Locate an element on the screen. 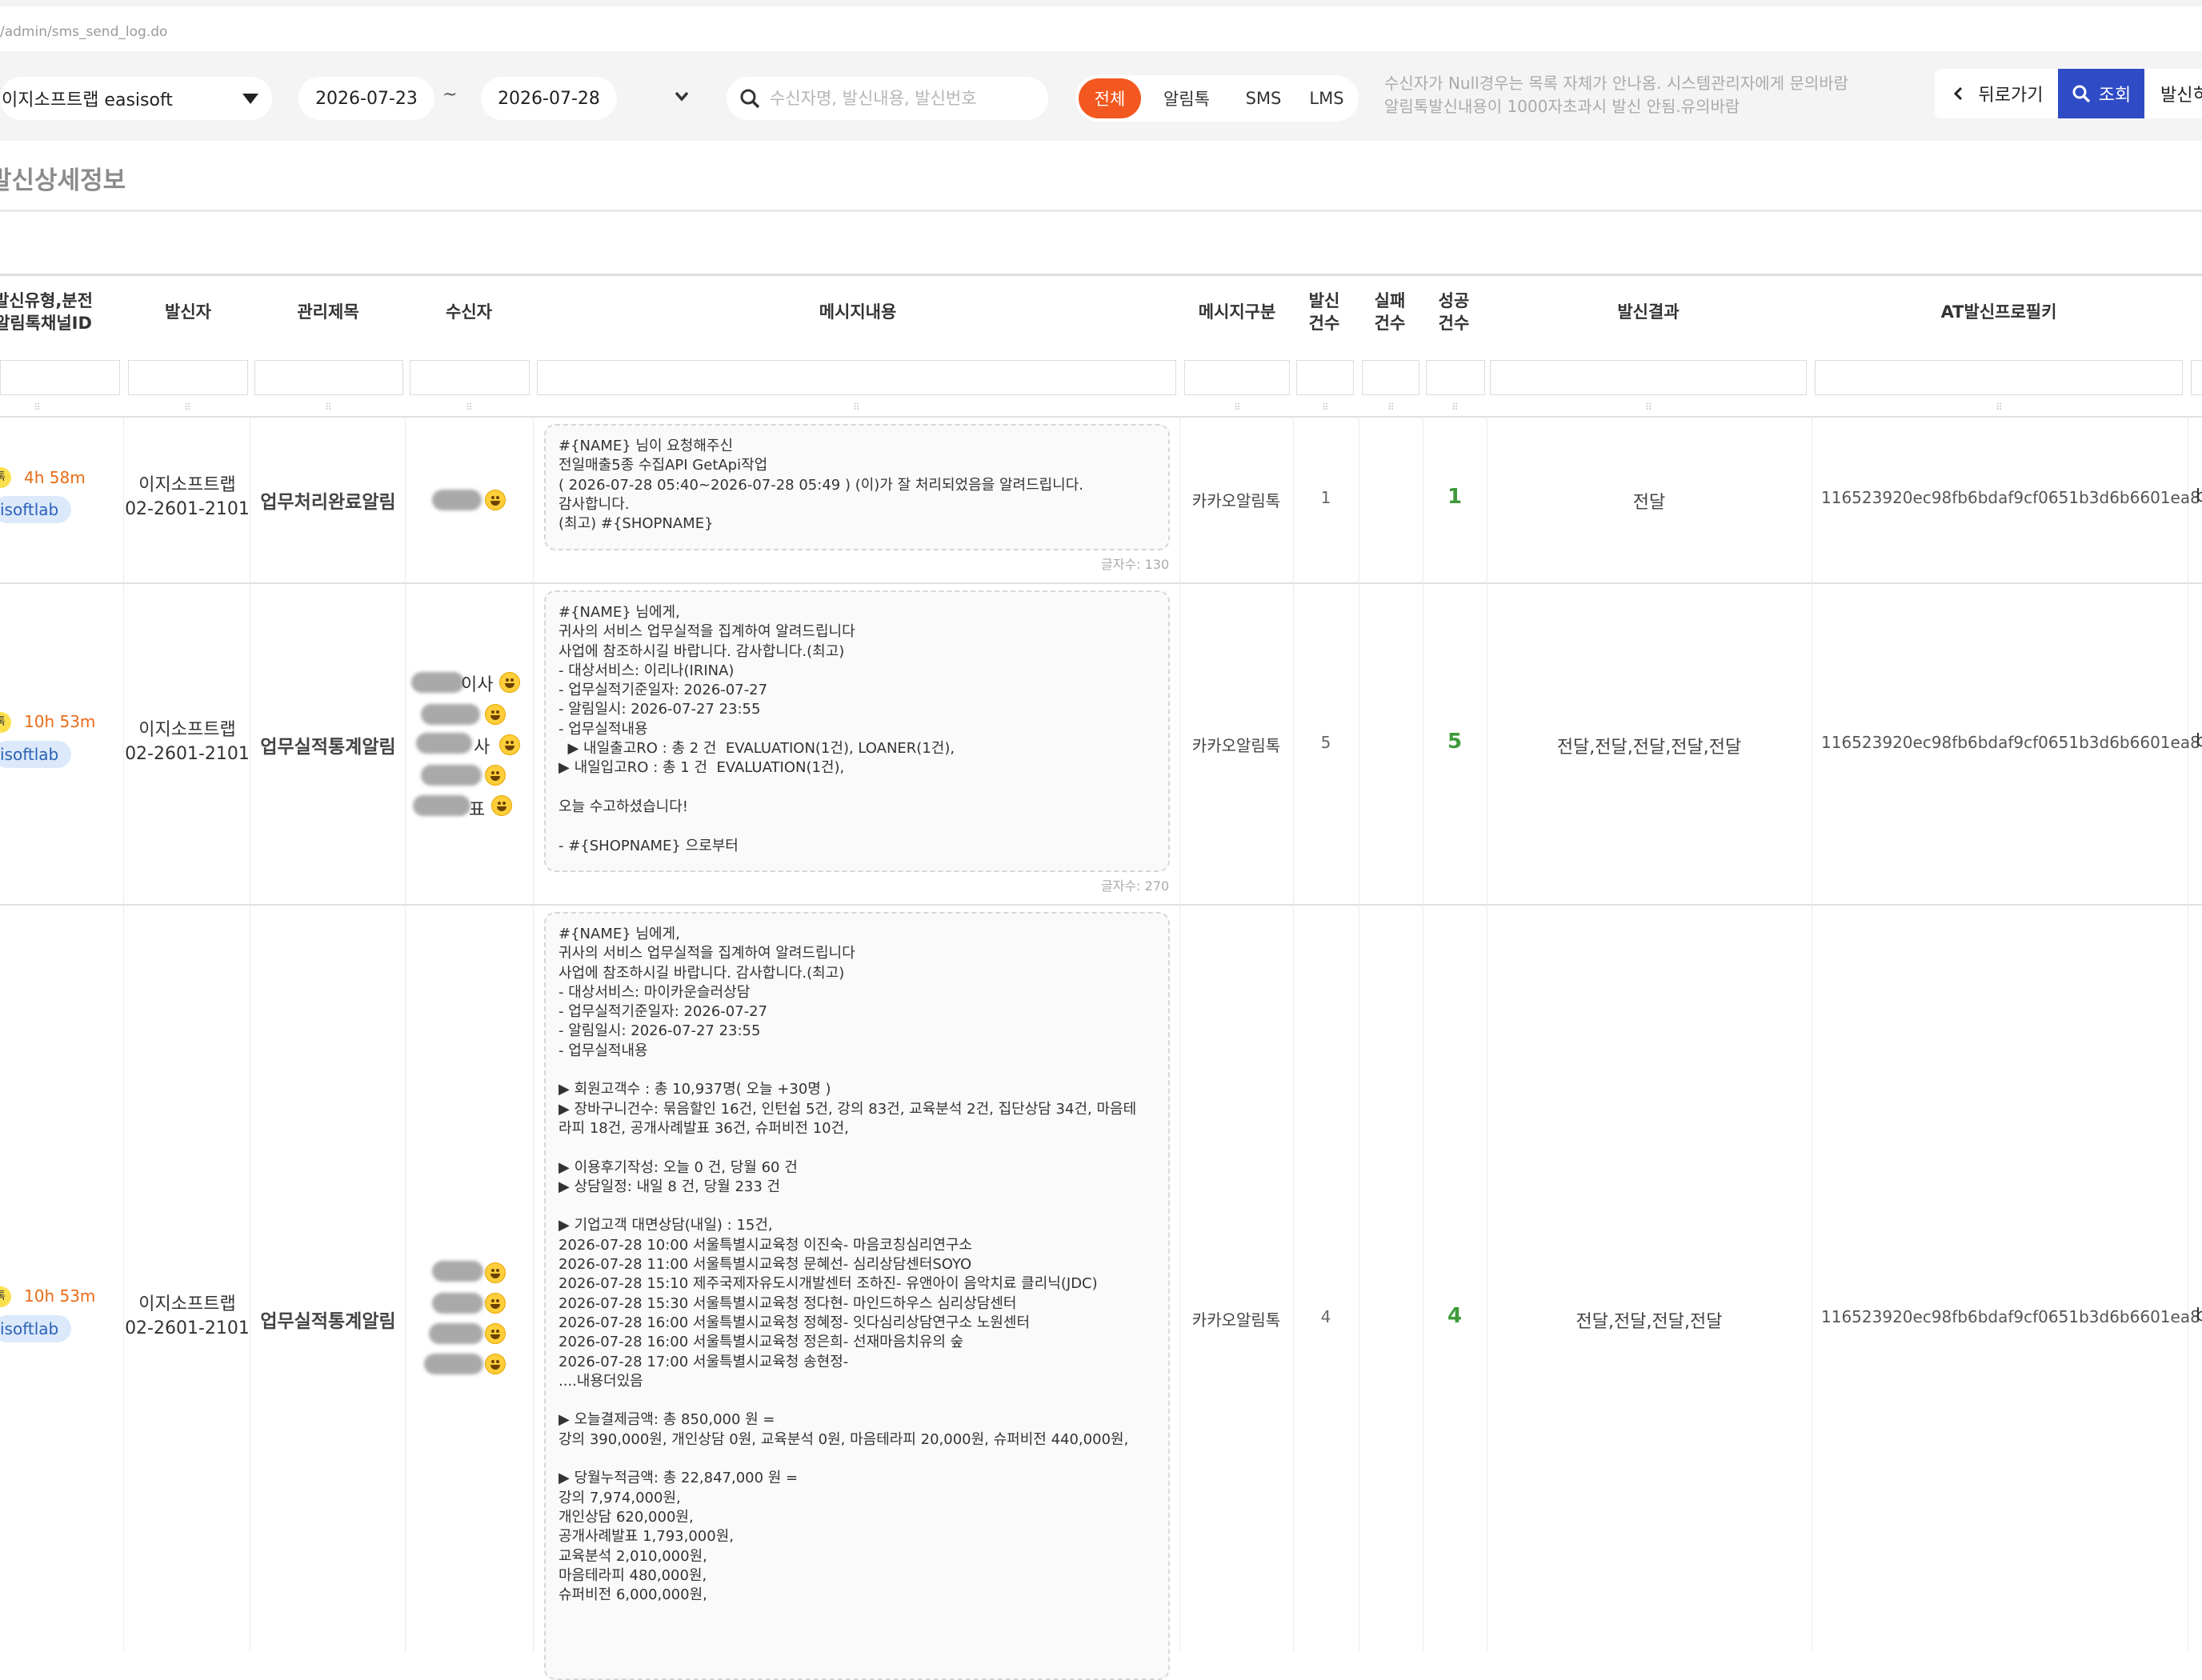  date-to-input: 2026-07-28 is located at coordinates (549, 98).